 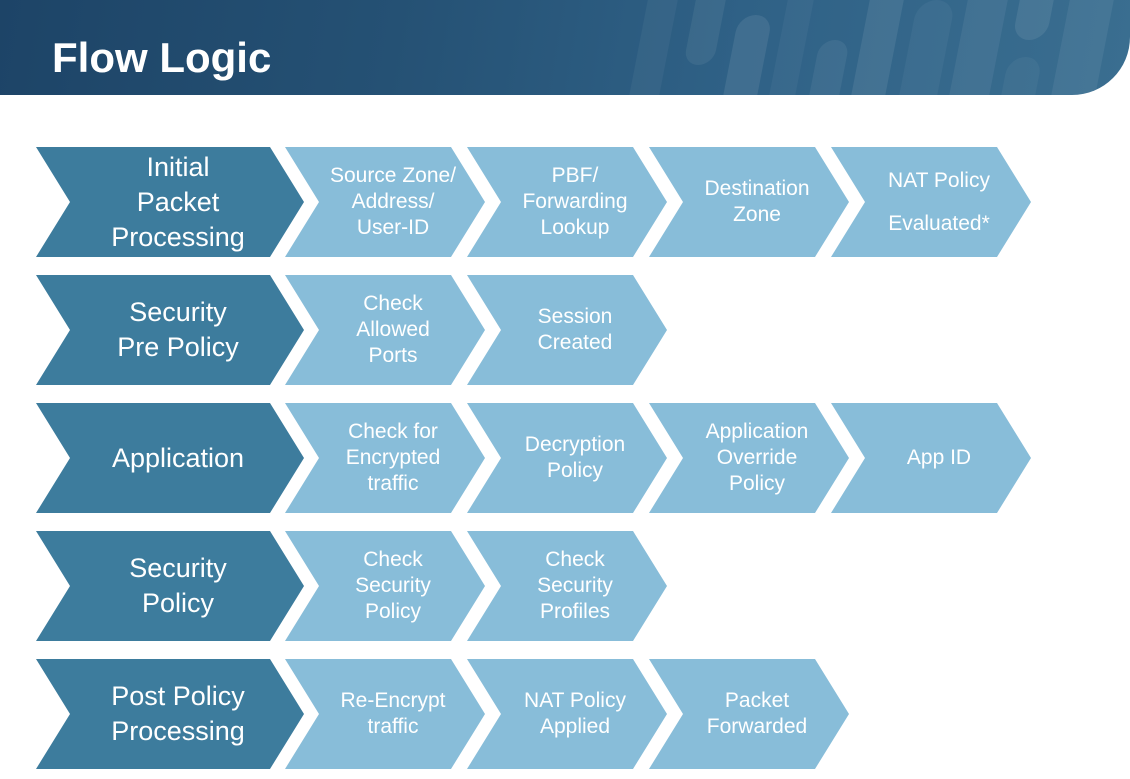 I want to click on step-application-override-policy: Application Override Policy, so click(x=749, y=458).